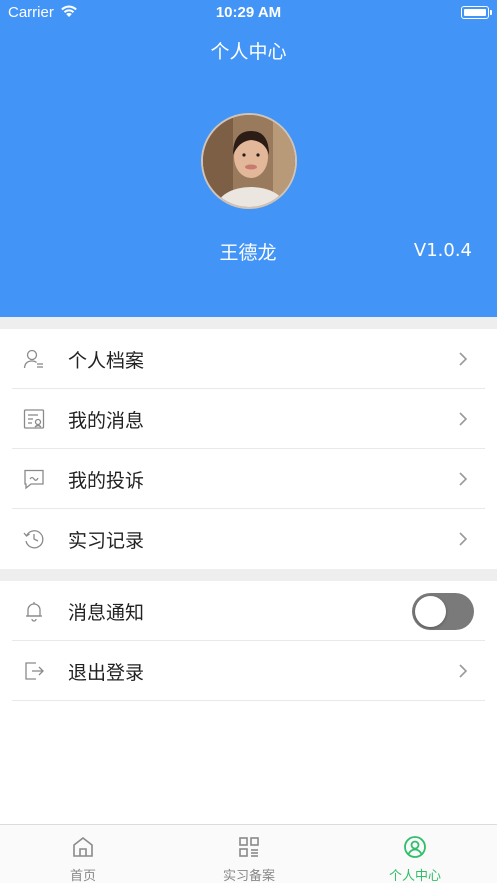  I want to click on menu-item-label: 我的消息, so click(106, 421).